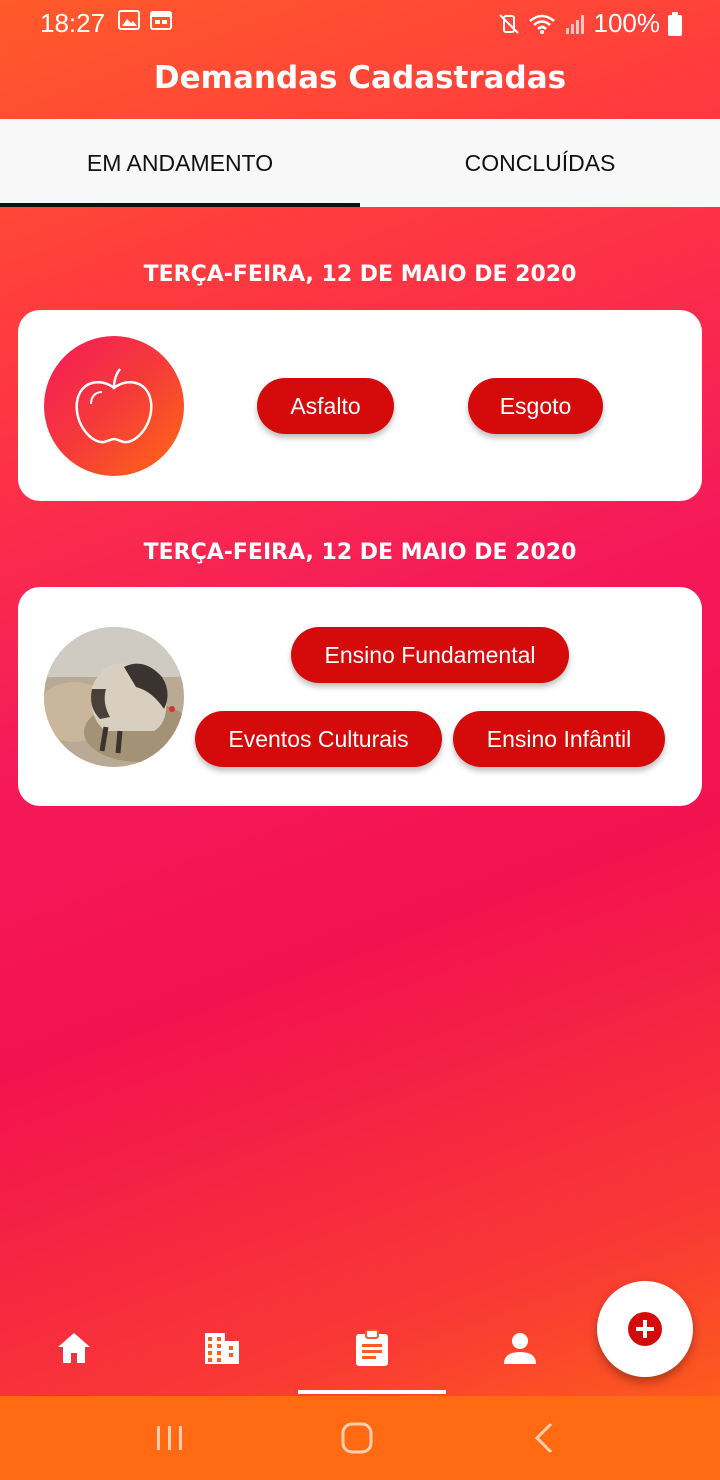 Image resolution: width=720 pixels, height=1480 pixels. What do you see at coordinates (170, 1438) in the screenshot?
I see `recent-apps-icon` at bounding box center [170, 1438].